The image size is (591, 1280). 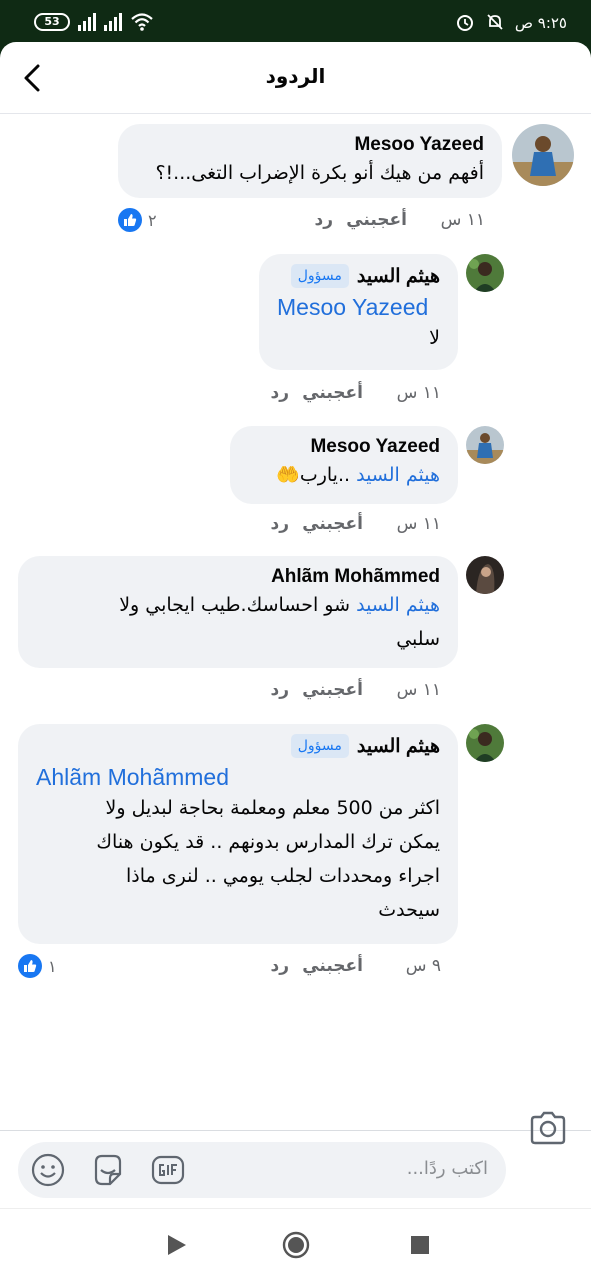 I want to click on status-icons-left: 53, so click(x=94, y=22).